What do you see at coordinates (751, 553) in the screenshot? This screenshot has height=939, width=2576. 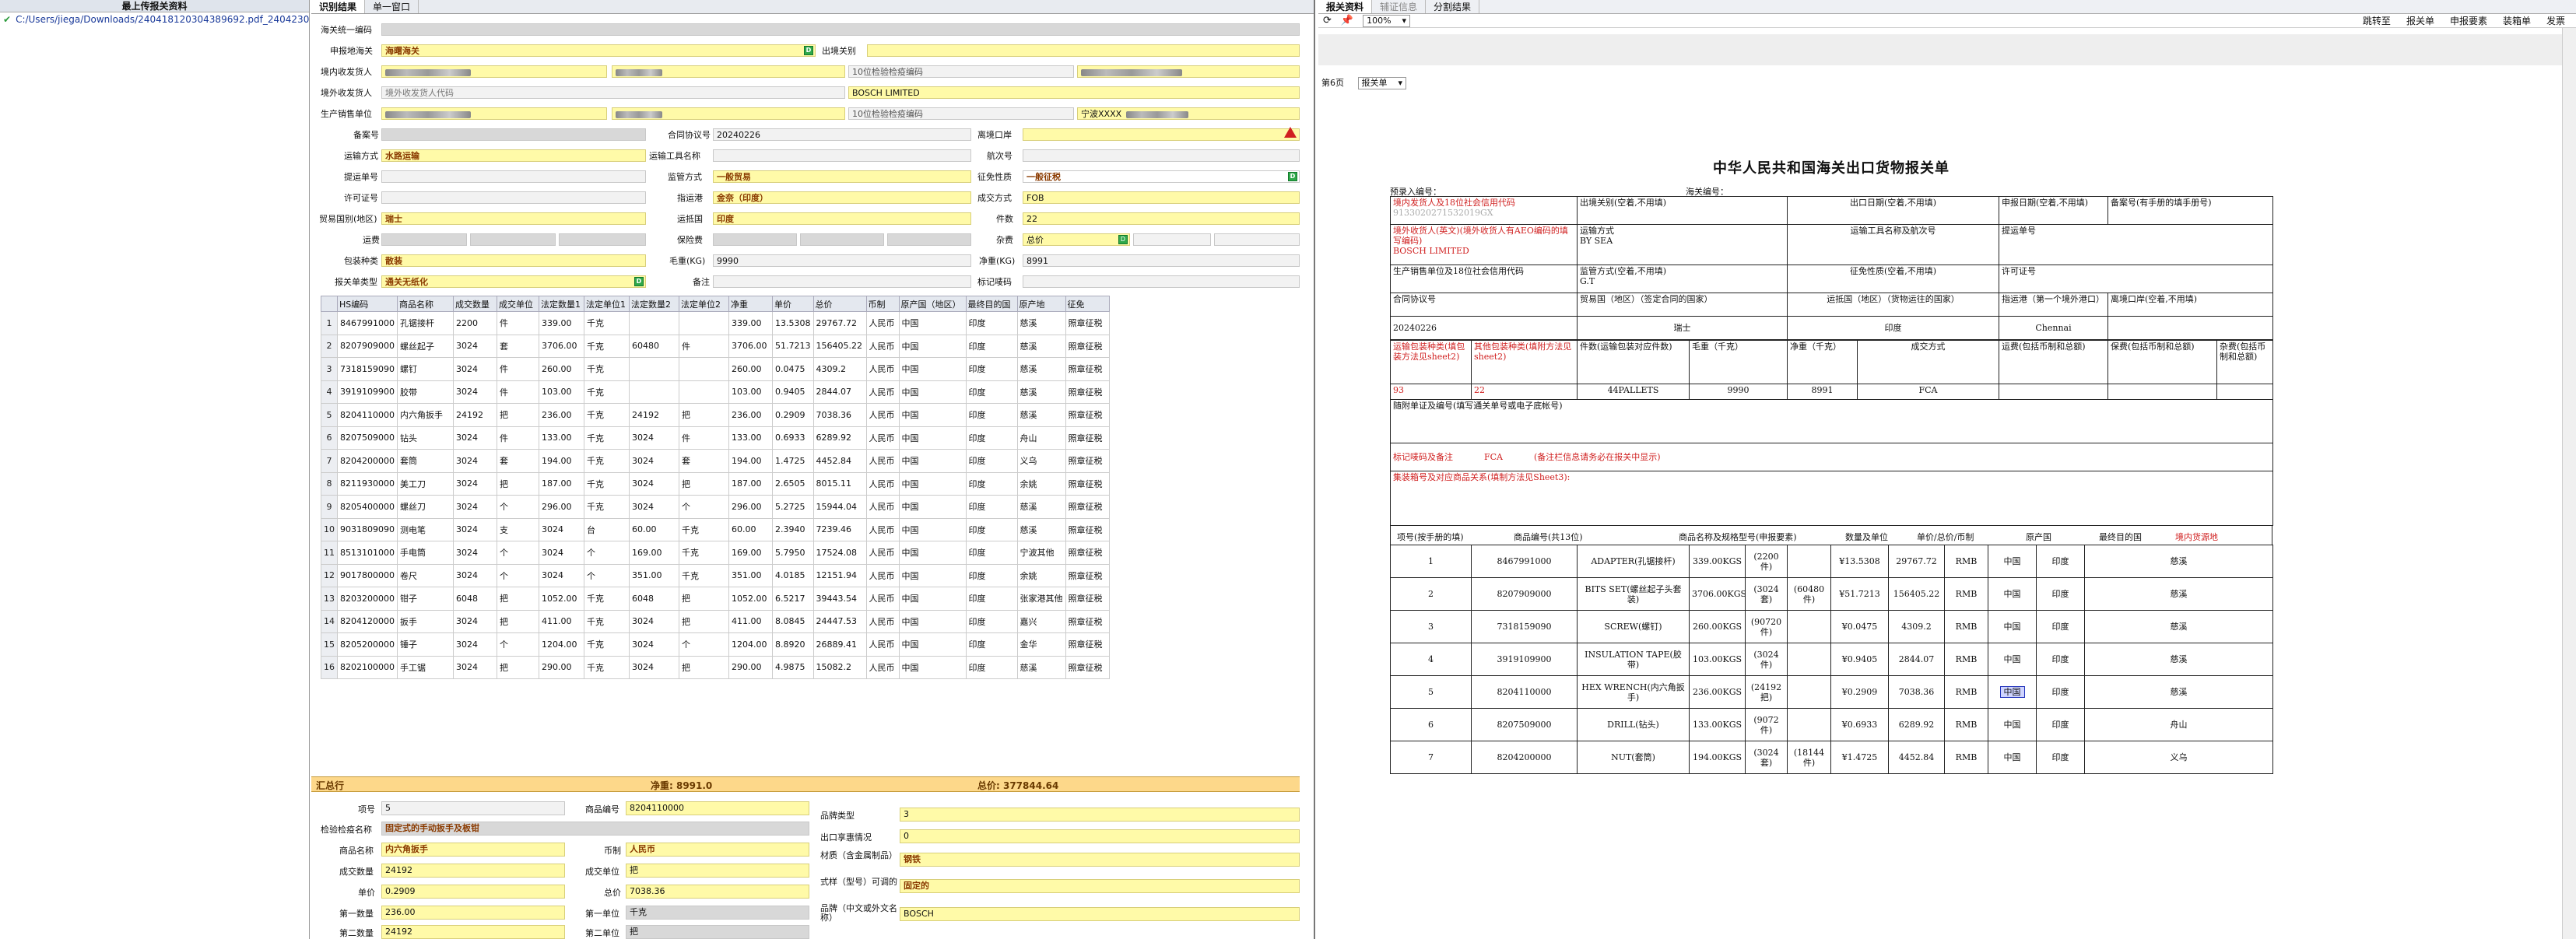 I see `table-cell: 169.00` at bounding box center [751, 553].